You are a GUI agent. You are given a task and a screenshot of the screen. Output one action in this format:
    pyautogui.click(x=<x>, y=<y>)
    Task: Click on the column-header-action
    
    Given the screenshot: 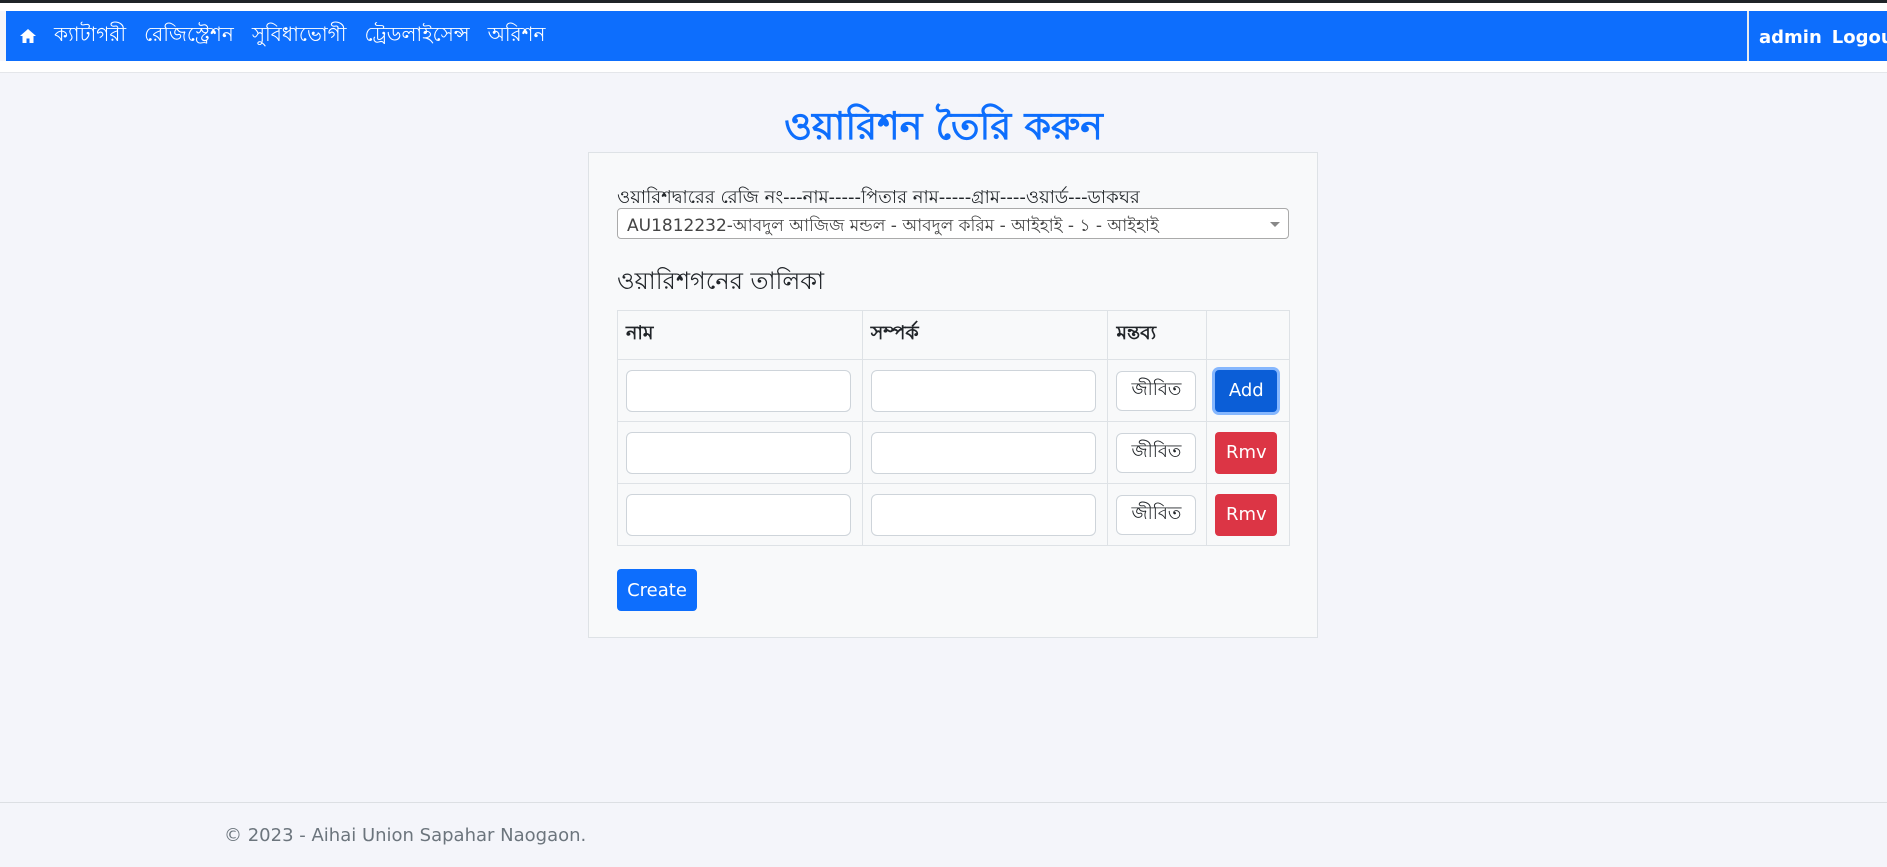 What is the action you would take?
    pyautogui.click(x=1248, y=335)
    